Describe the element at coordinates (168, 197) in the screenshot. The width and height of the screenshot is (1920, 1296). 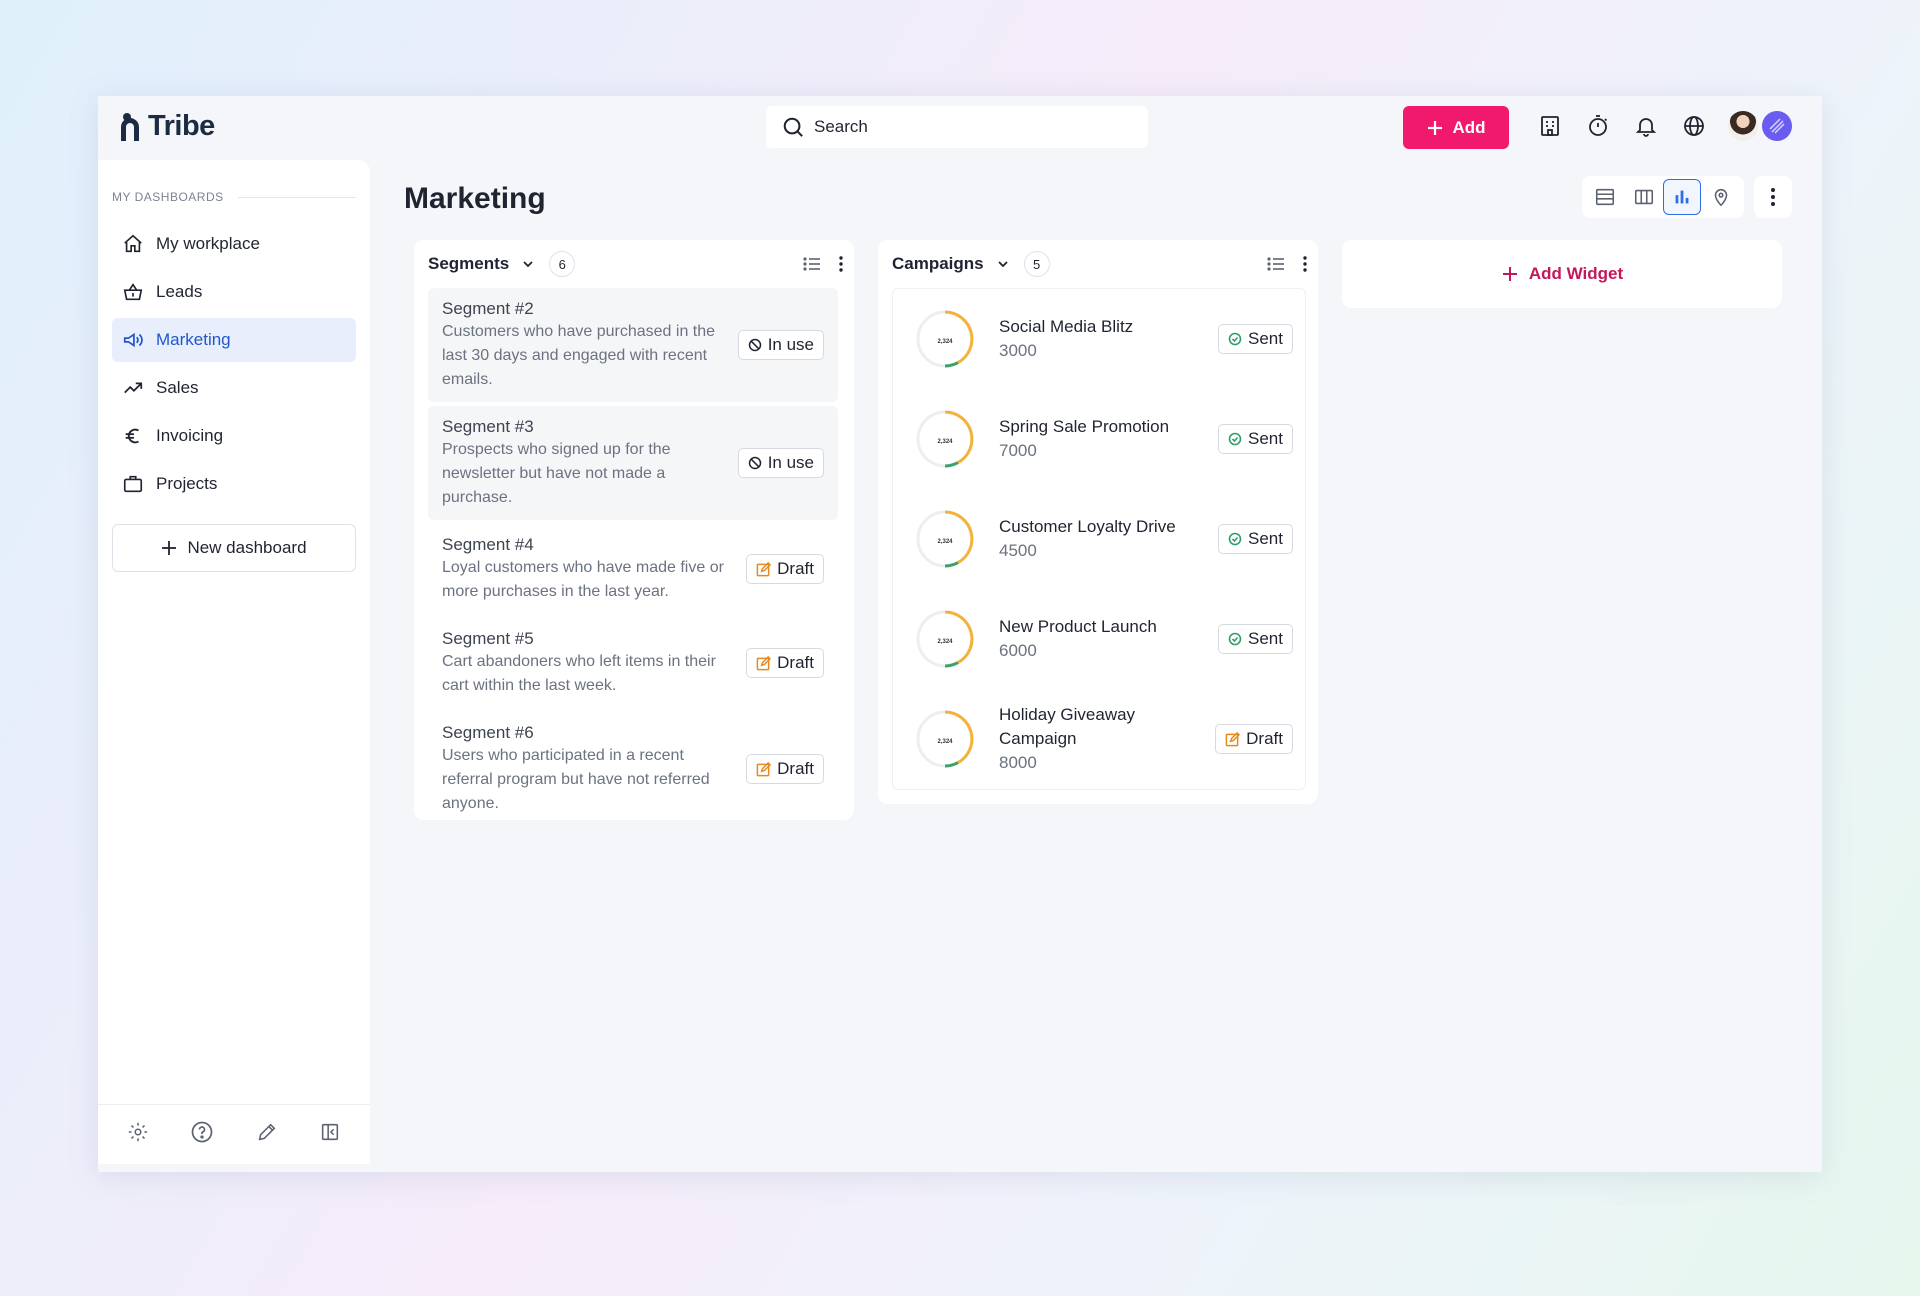
I see `sidebar-heading-label: MY DASHBOARDS` at that location.